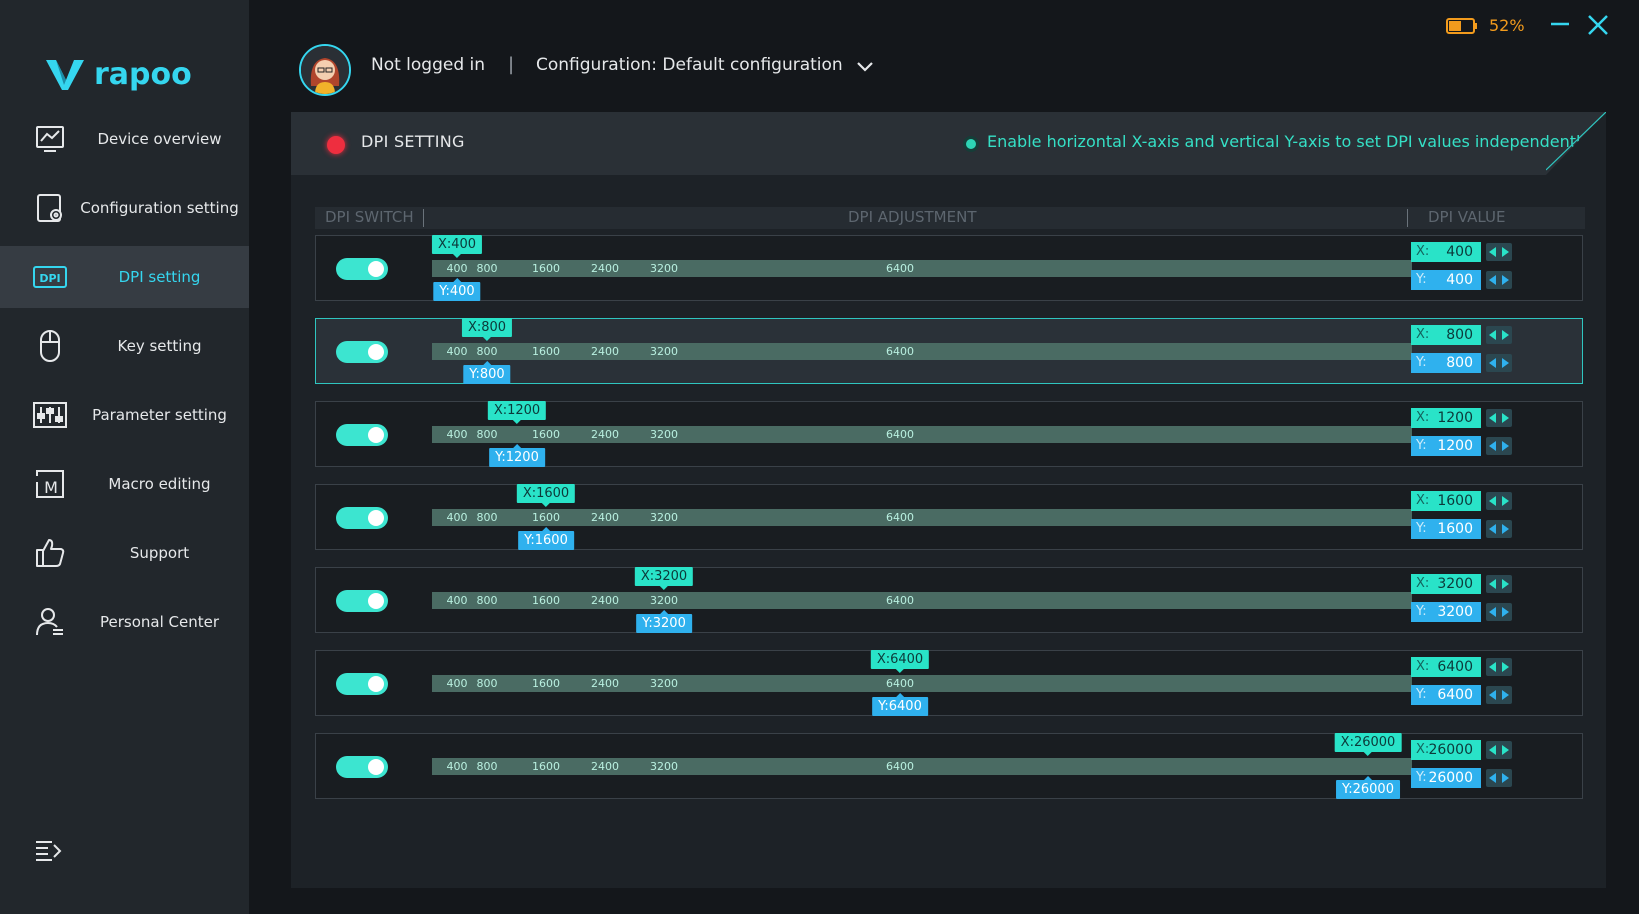  I want to click on y-dpi-slider-handle: Y:1200, so click(517, 455).